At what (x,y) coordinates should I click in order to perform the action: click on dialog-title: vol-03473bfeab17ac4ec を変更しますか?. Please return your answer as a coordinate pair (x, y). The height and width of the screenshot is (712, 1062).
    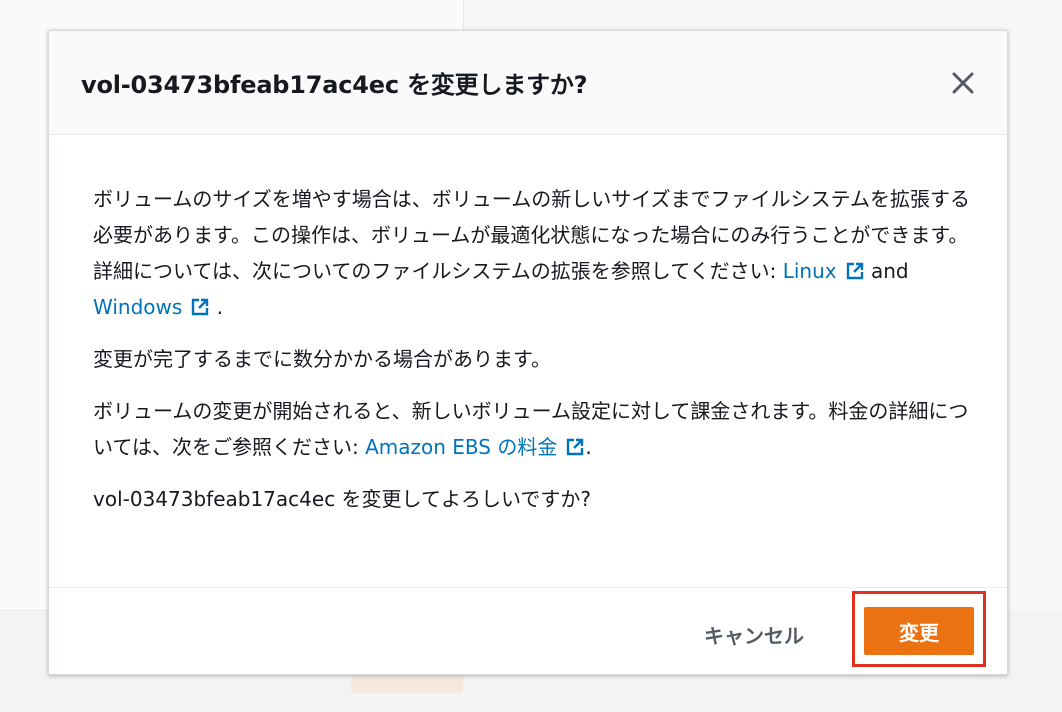
    Looking at the image, I should click on (334, 85).